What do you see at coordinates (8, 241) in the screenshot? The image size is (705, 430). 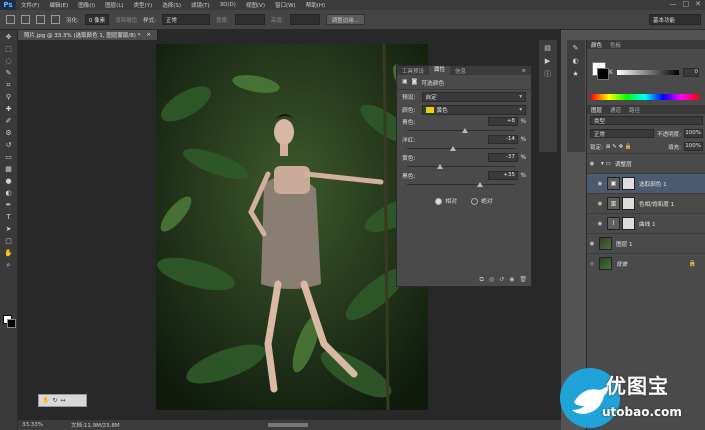 I see `shape-icon: ▢` at bounding box center [8, 241].